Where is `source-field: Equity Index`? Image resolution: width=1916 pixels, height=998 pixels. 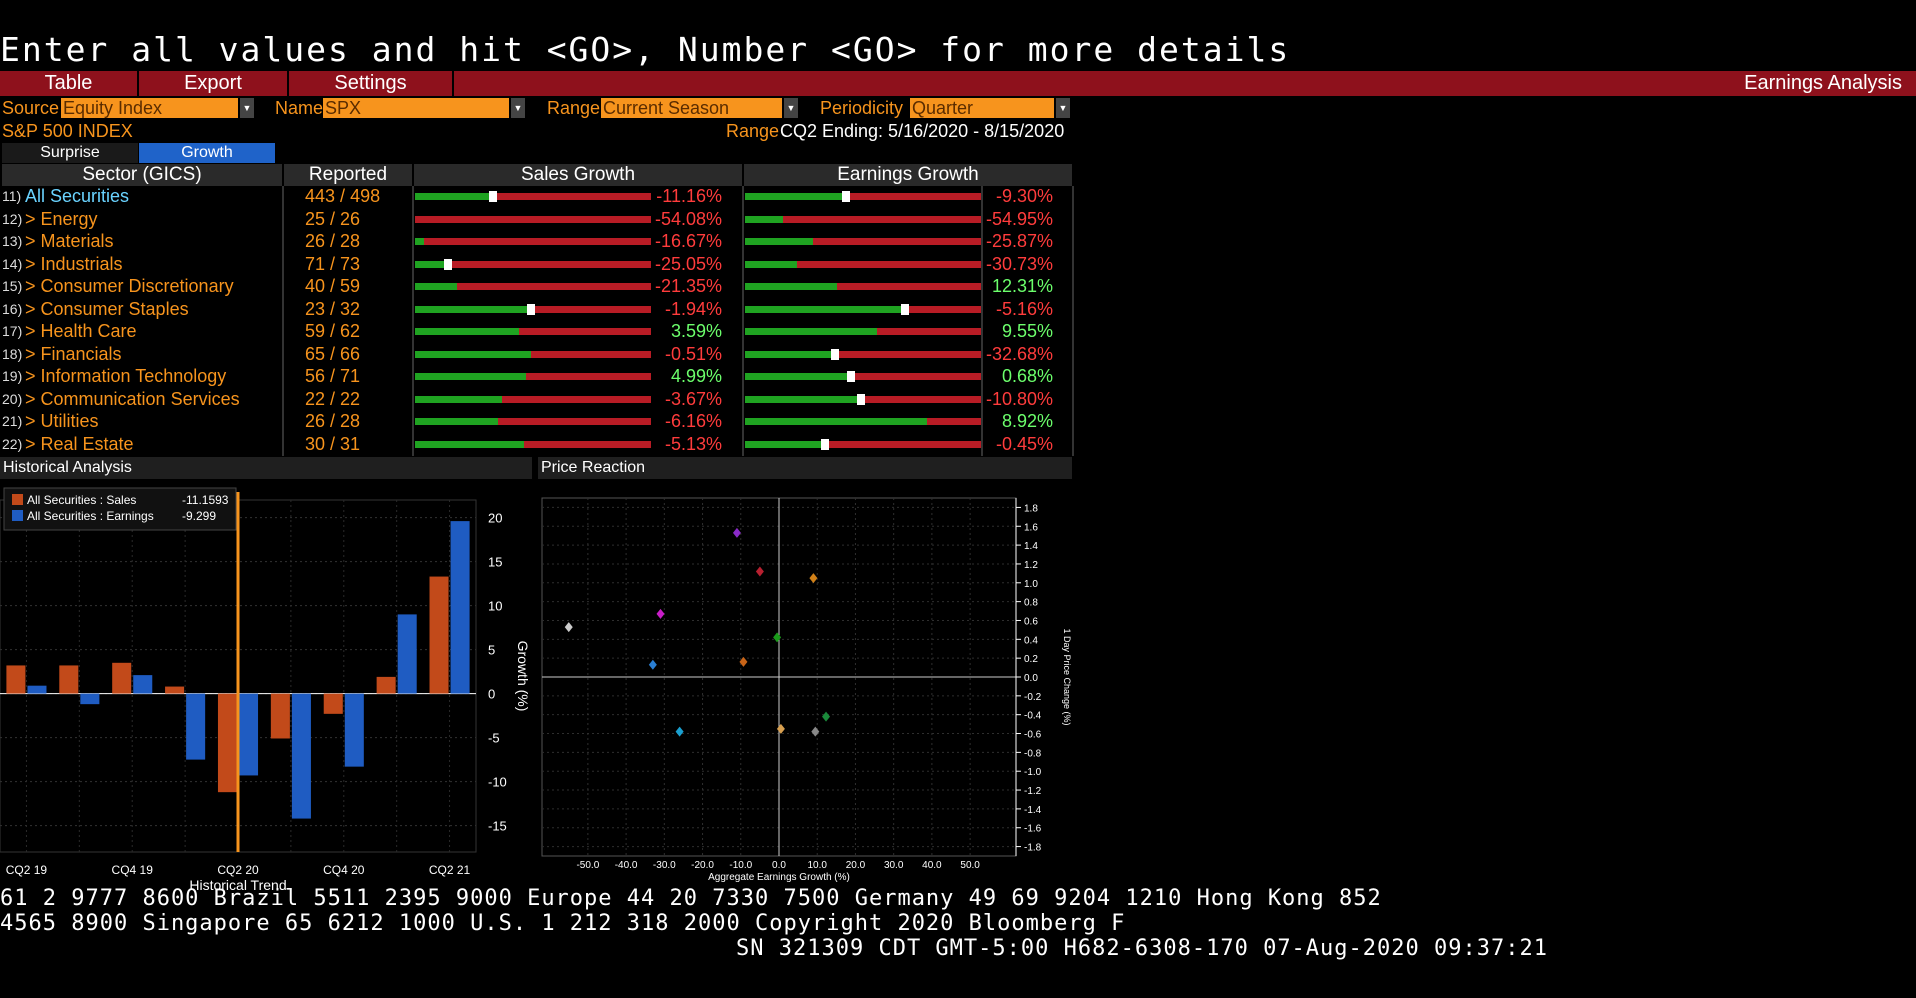 source-field: Equity Index is located at coordinates (149, 108).